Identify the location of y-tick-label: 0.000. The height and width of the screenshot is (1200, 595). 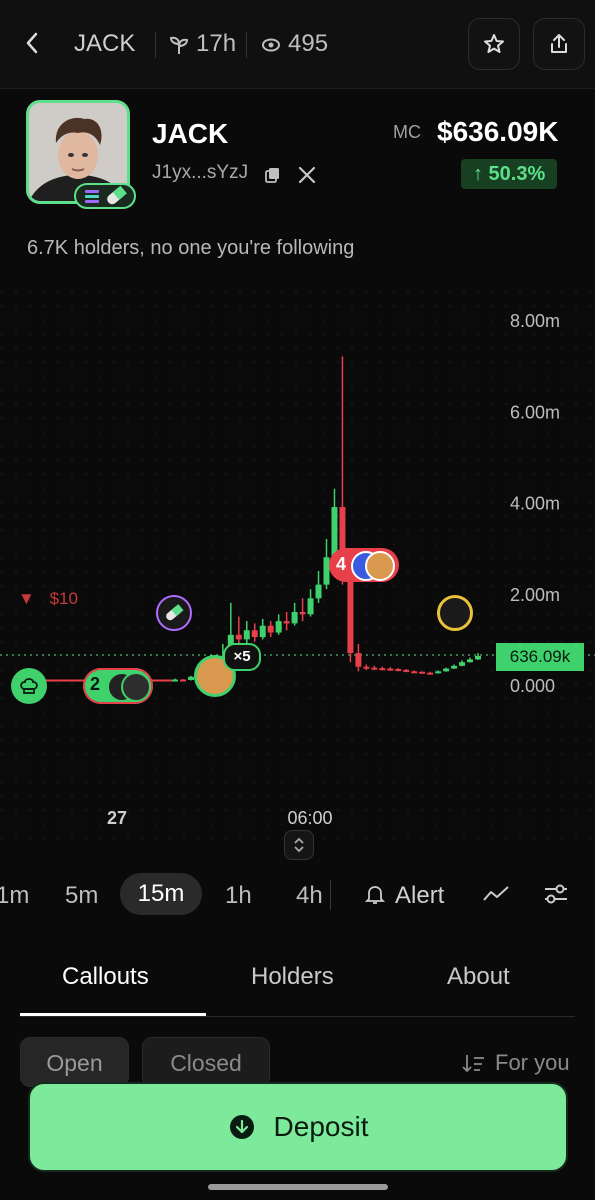
(532, 686).